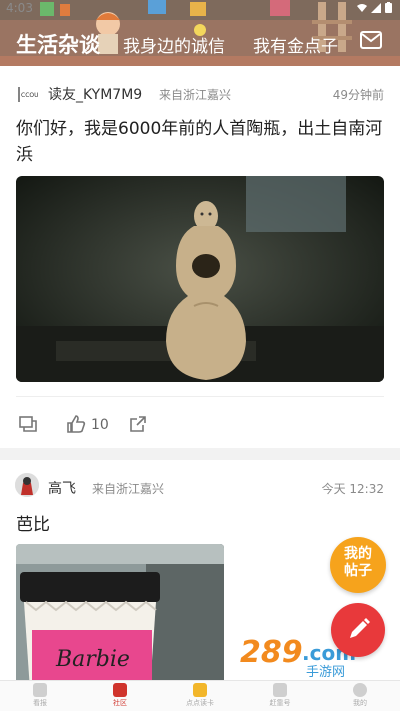 The width and height of the screenshot is (400, 711). What do you see at coordinates (325, 672) in the screenshot?
I see `svg-text: 手游网` at bounding box center [325, 672].